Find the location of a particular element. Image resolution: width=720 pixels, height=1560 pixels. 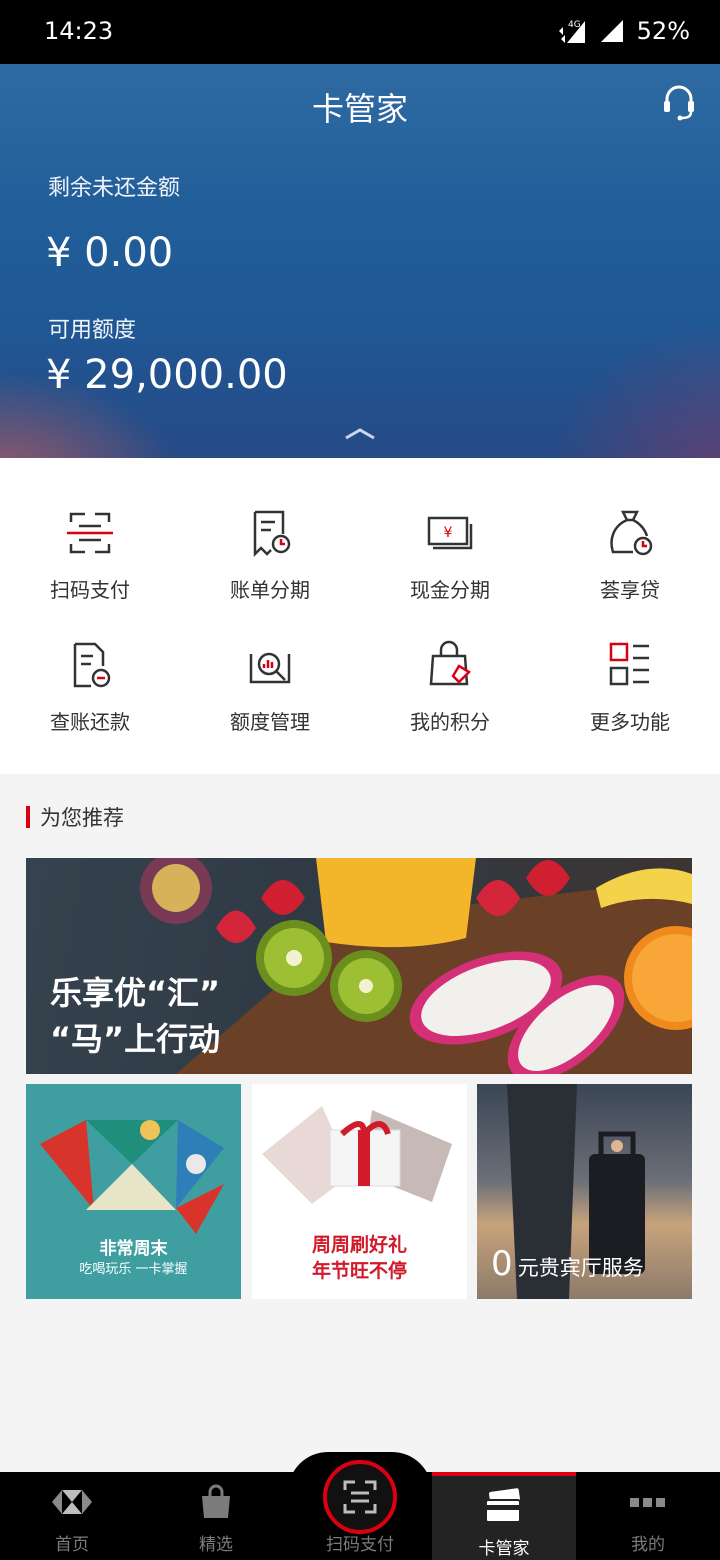

section-accent-bar is located at coordinates (28, 817).